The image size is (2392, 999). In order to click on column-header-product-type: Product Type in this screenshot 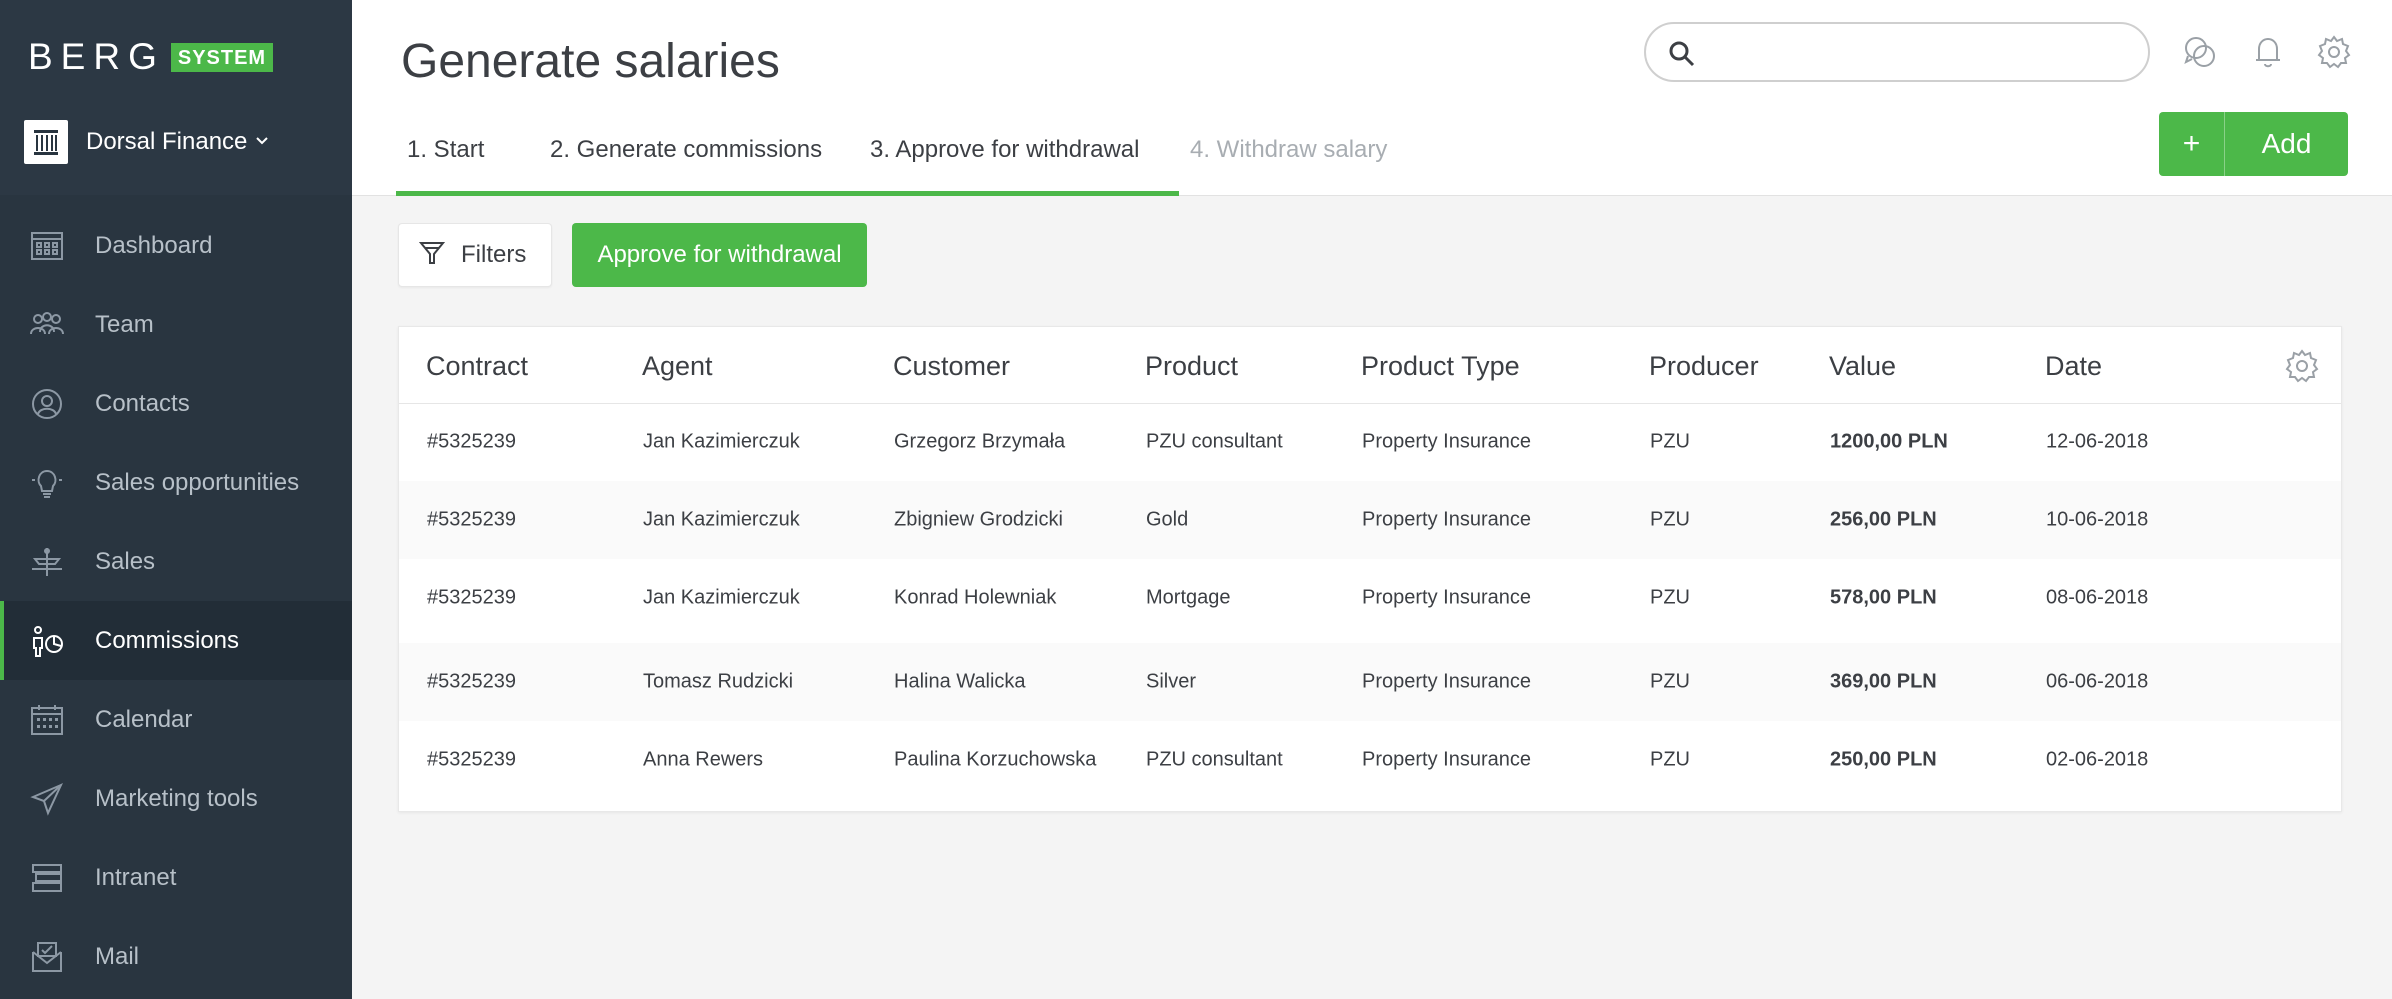, I will do `click(1440, 366)`.